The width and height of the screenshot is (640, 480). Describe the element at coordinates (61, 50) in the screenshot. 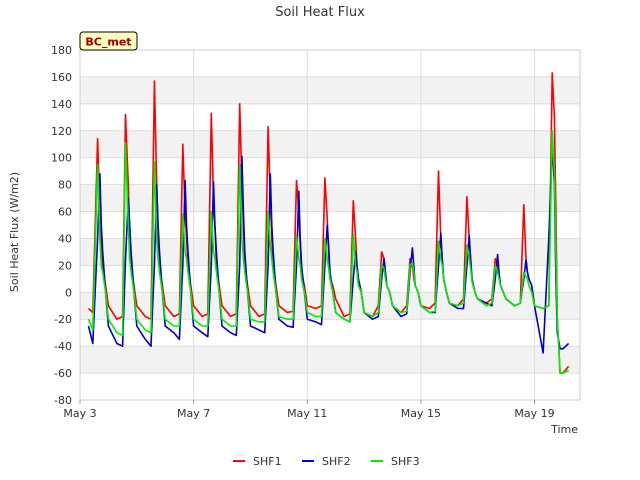

I see `y-tick-label: 180` at that location.